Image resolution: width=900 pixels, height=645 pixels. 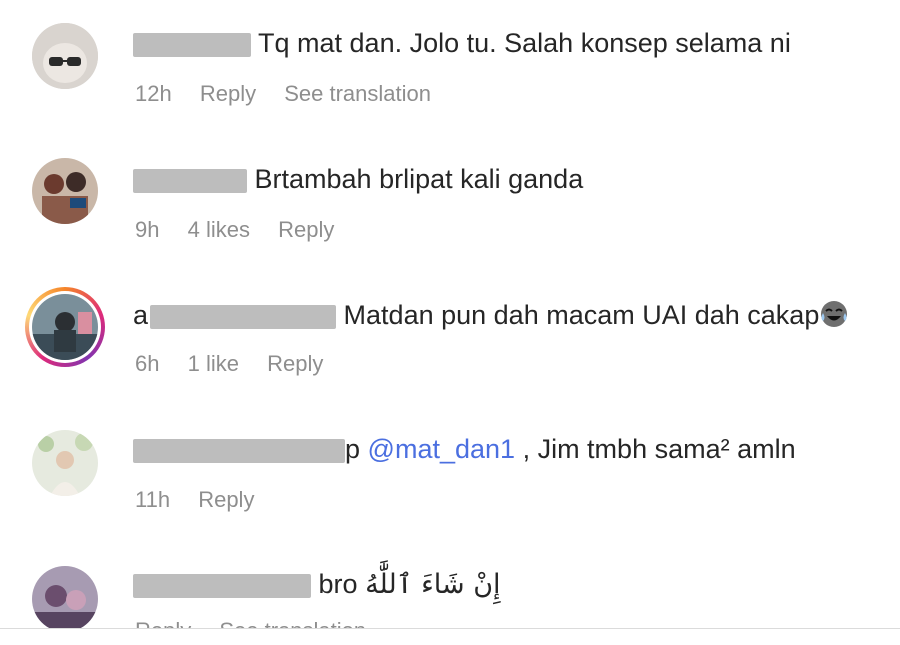 I want to click on comment-text: Brtambah brlipat kali ganda, so click(x=419, y=179).